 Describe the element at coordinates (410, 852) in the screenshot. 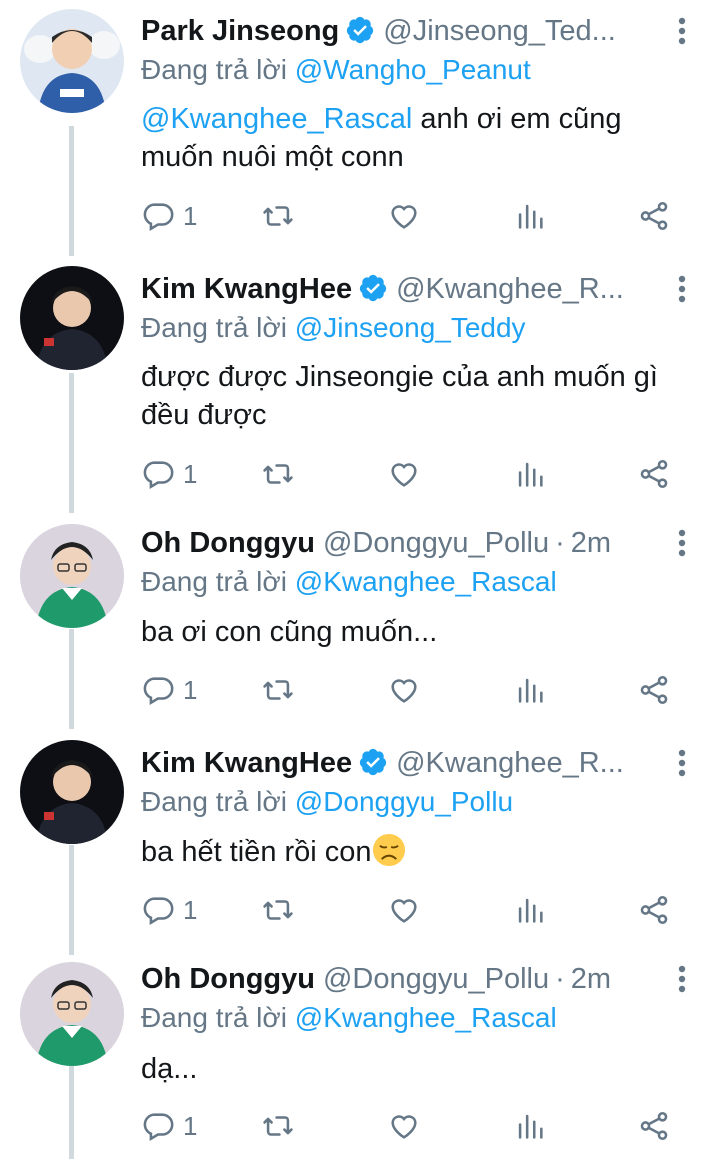

I see `tweet-body: ba hết tiền rồi con` at that location.